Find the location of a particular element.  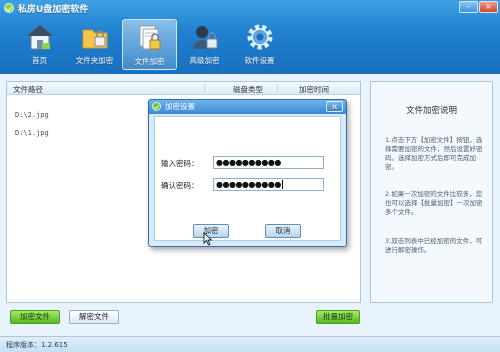

confirm-password-field: ●●●●●●●●●● is located at coordinates (268, 184).